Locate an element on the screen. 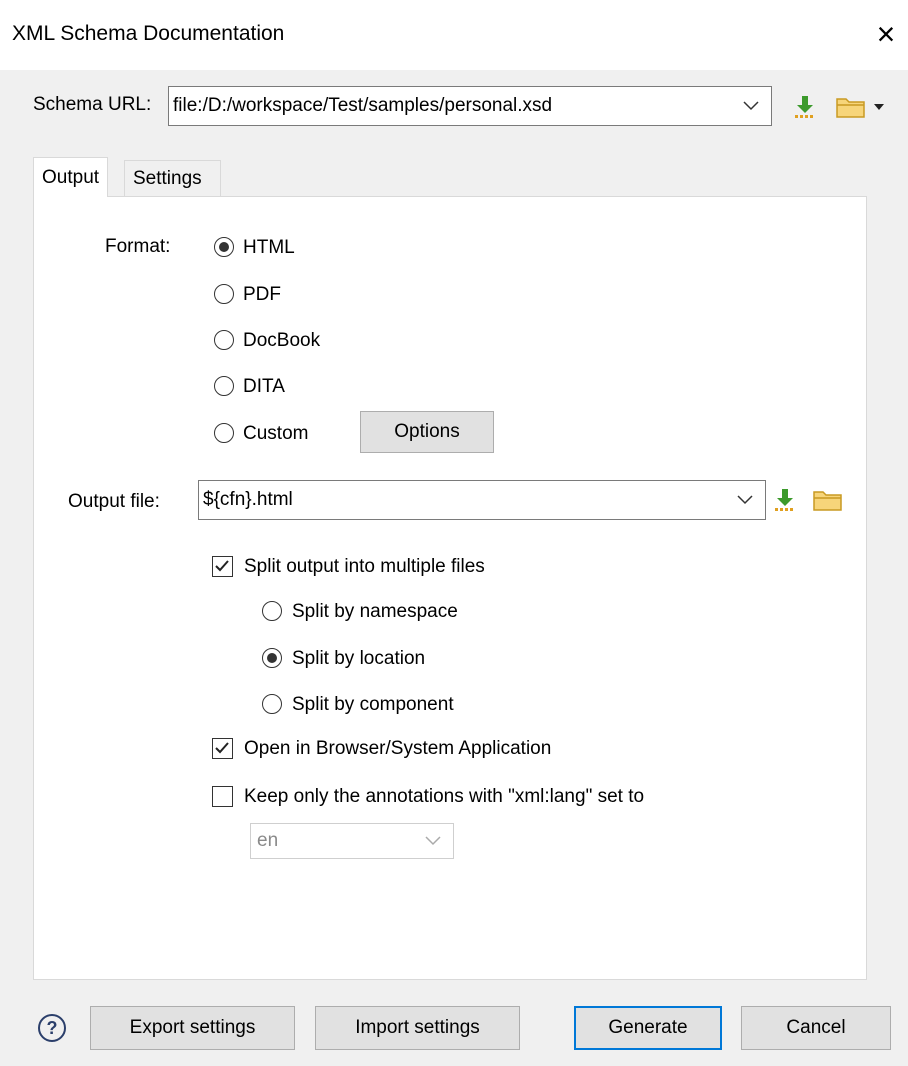 The image size is (908, 1066). split-location-label: Split by location is located at coordinates (358, 659).